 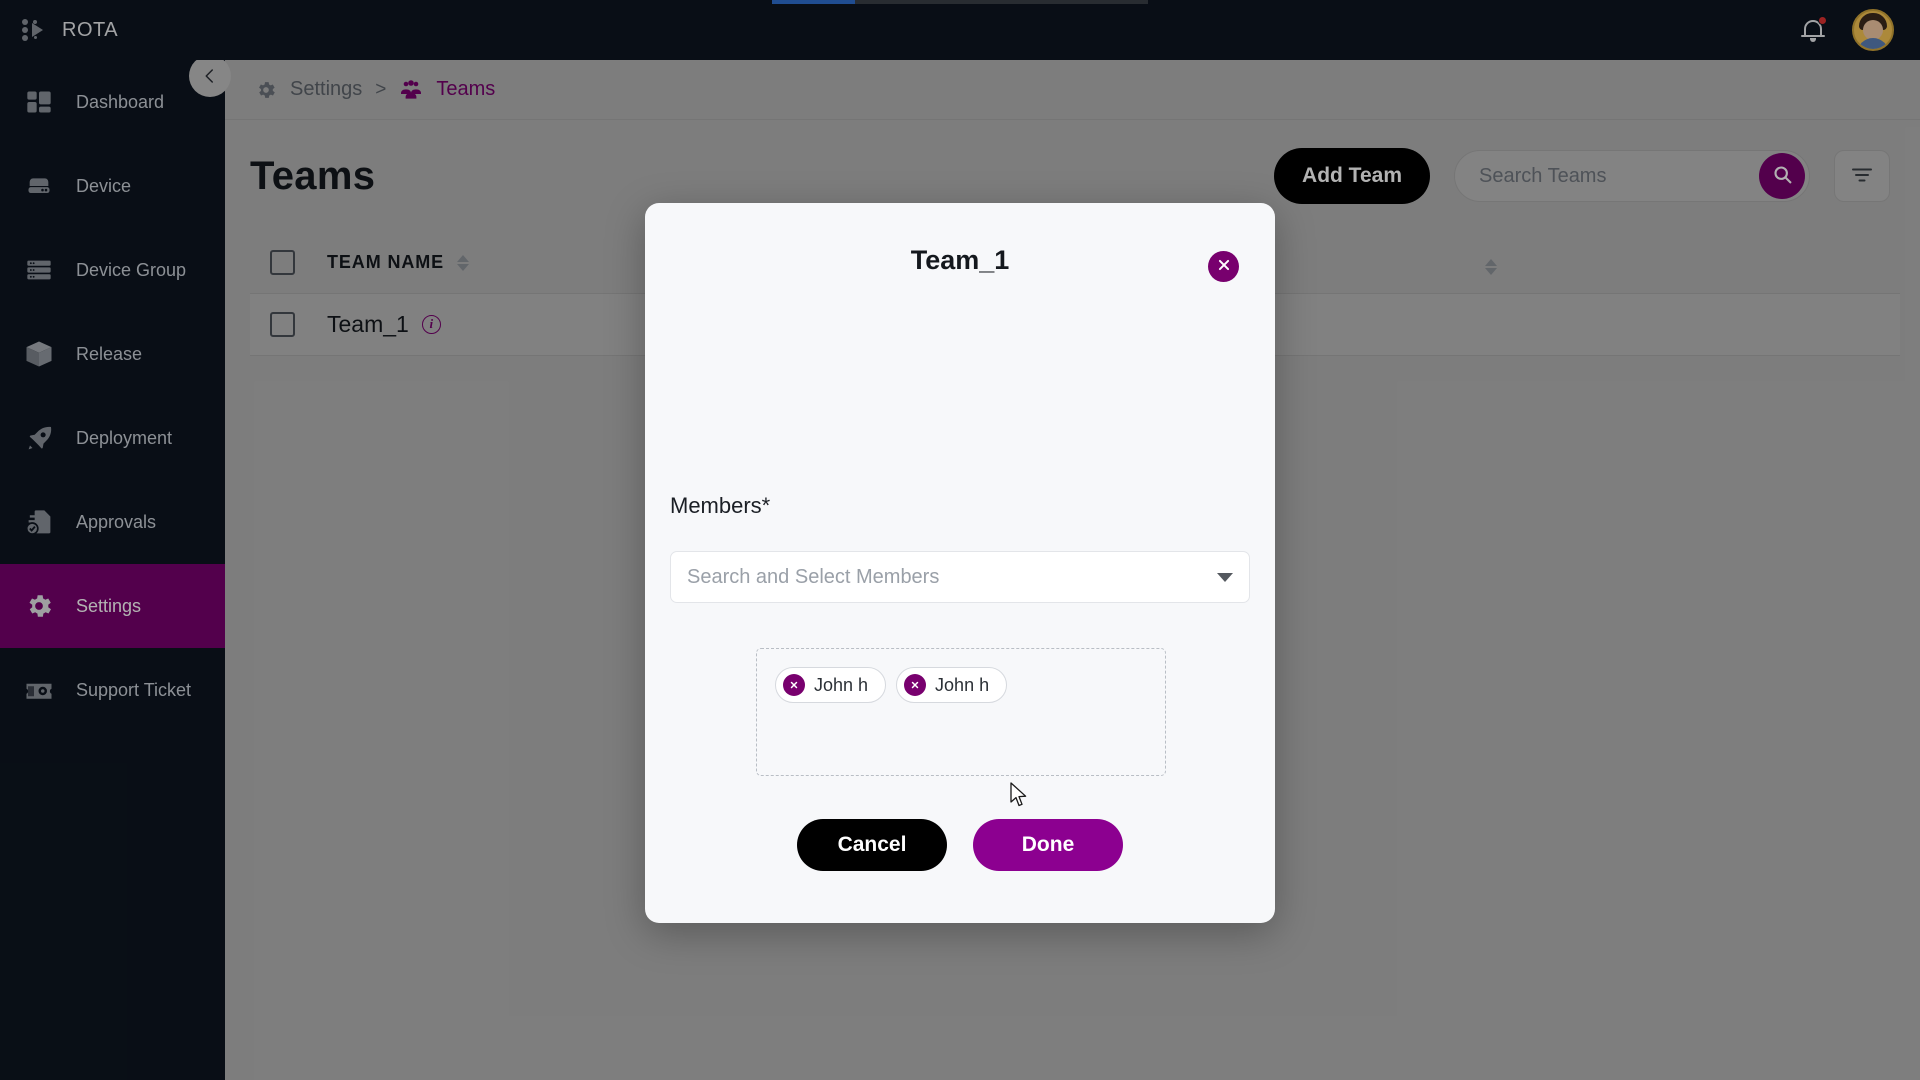 What do you see at coordinates (961, 712) in the screenshot?
I see `selected-members-area: John h John h` at bounding box center [961, 712].